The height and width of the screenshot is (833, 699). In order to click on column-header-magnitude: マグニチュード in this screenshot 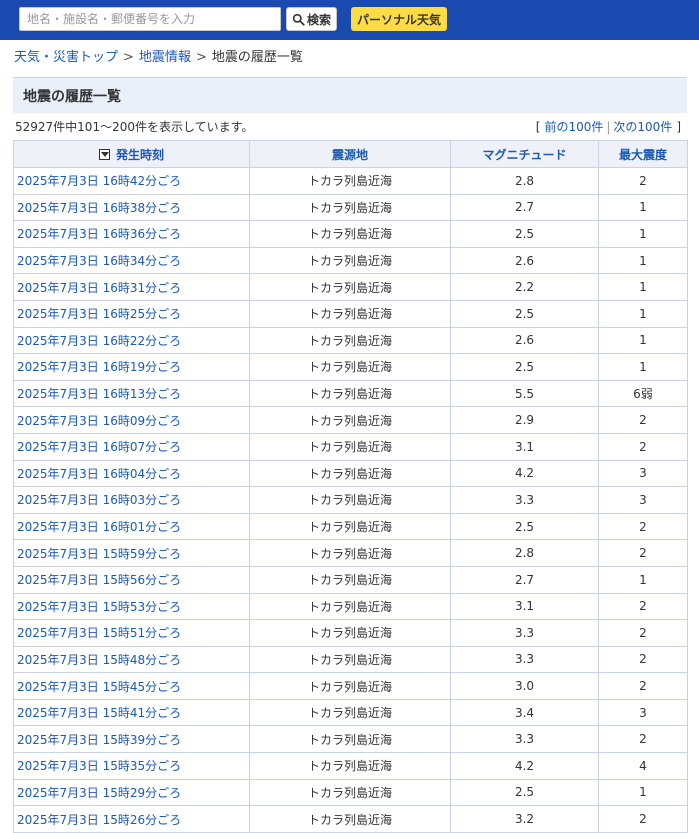, I will do `click(524, 154)`.